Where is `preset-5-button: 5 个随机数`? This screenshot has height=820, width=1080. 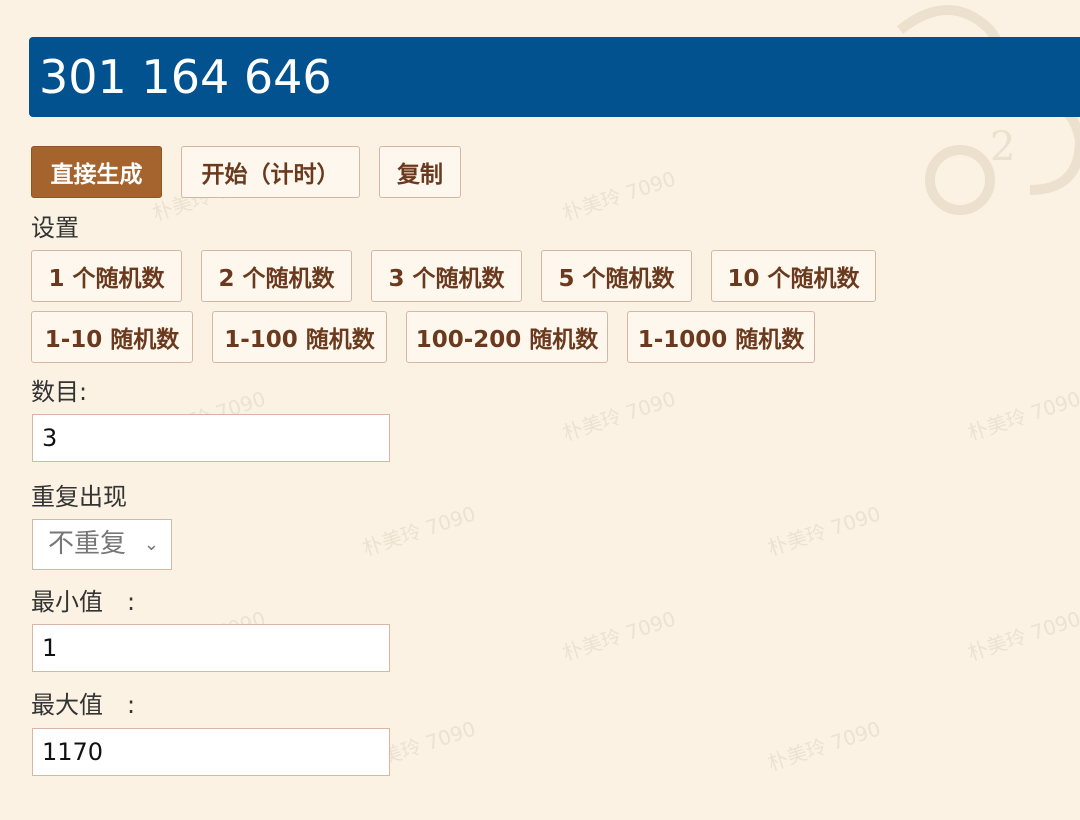
preset-5-button: 5 个随机数 is located at coordinates (616, 276).